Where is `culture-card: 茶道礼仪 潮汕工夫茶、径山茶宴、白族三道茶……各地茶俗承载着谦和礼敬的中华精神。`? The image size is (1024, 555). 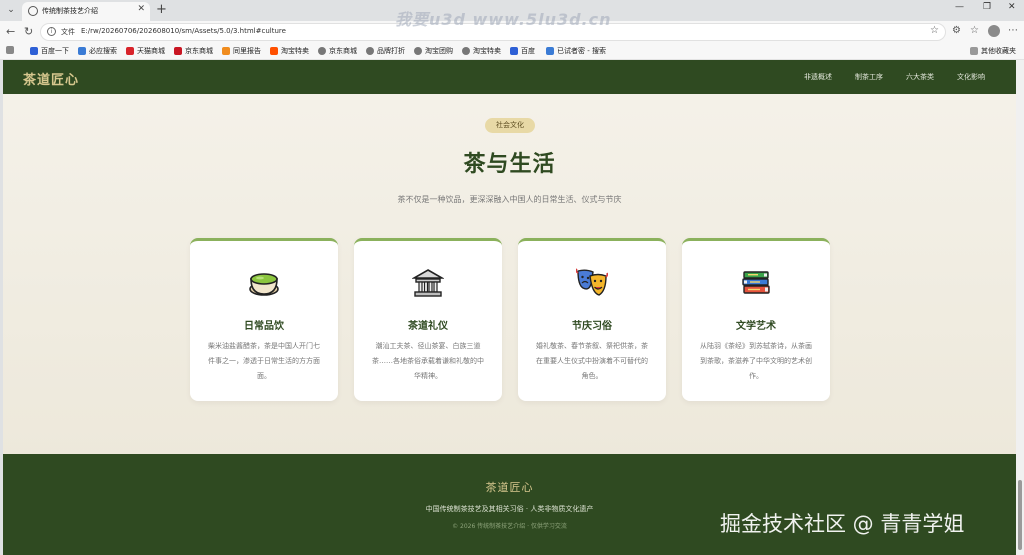
culture-card: 茶道礼仪 潮汕工夫茶、径山茶宴、白族三道茶……各地茶俗承载着谦和礼敬的中华精神。 is located at coordinates (428, 319).